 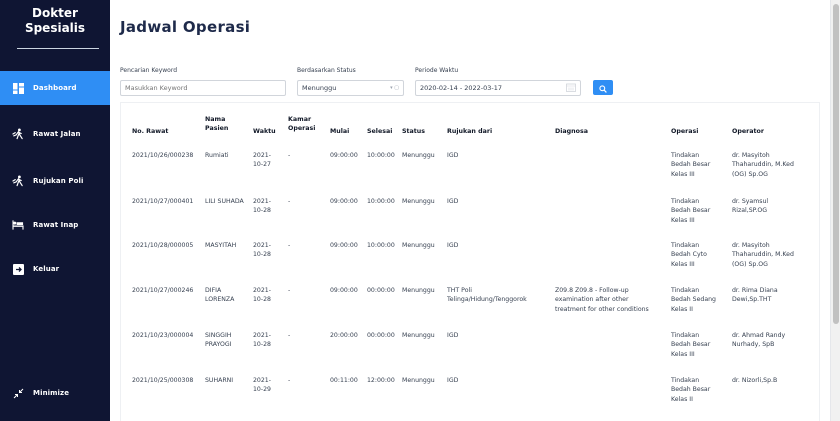 What do you see at coordinates (218, 340) in the screenshot?
I see `cell-nama: SINGGIH PRAYOGI` at bounding box center [218, 340].